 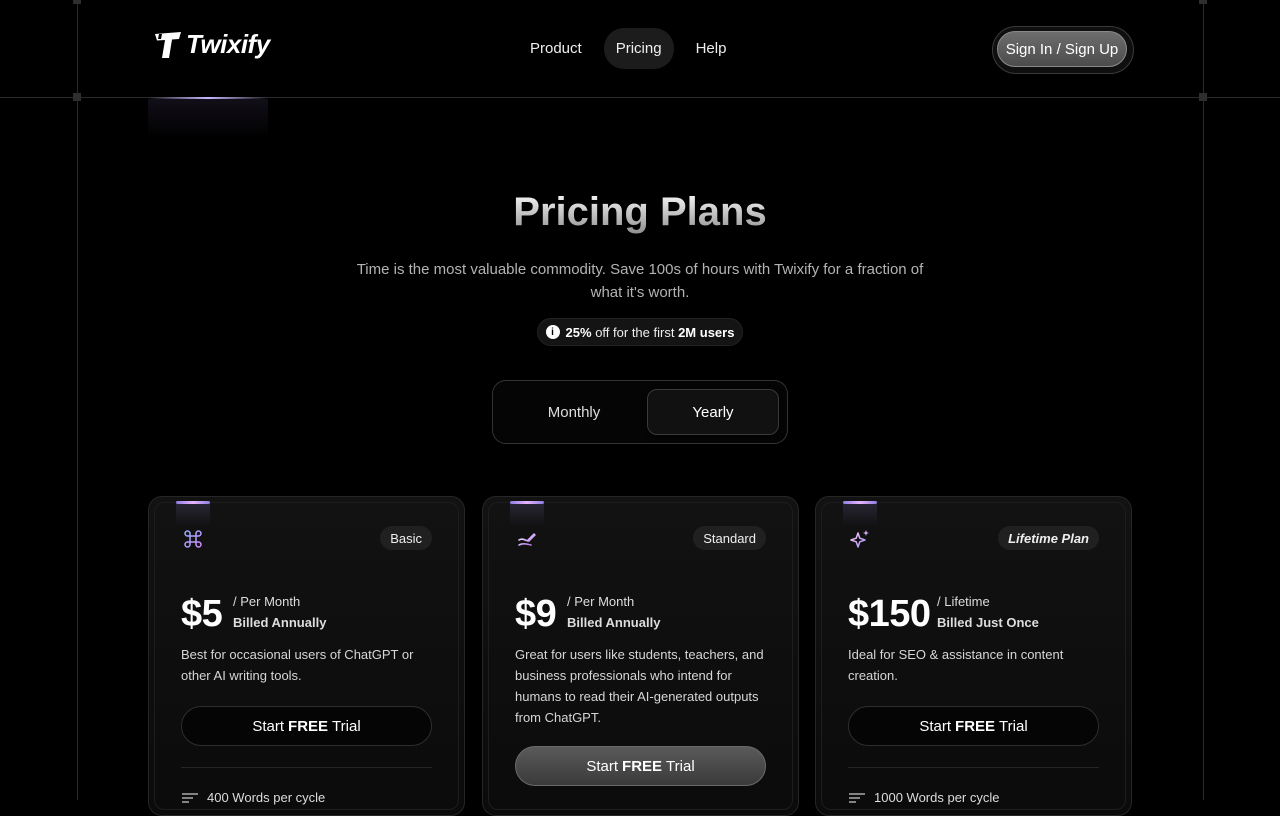 What do you see at coordinates (77, 400) in the screenshot?
I see `frame-line-left` at bounding box center [77, 400].